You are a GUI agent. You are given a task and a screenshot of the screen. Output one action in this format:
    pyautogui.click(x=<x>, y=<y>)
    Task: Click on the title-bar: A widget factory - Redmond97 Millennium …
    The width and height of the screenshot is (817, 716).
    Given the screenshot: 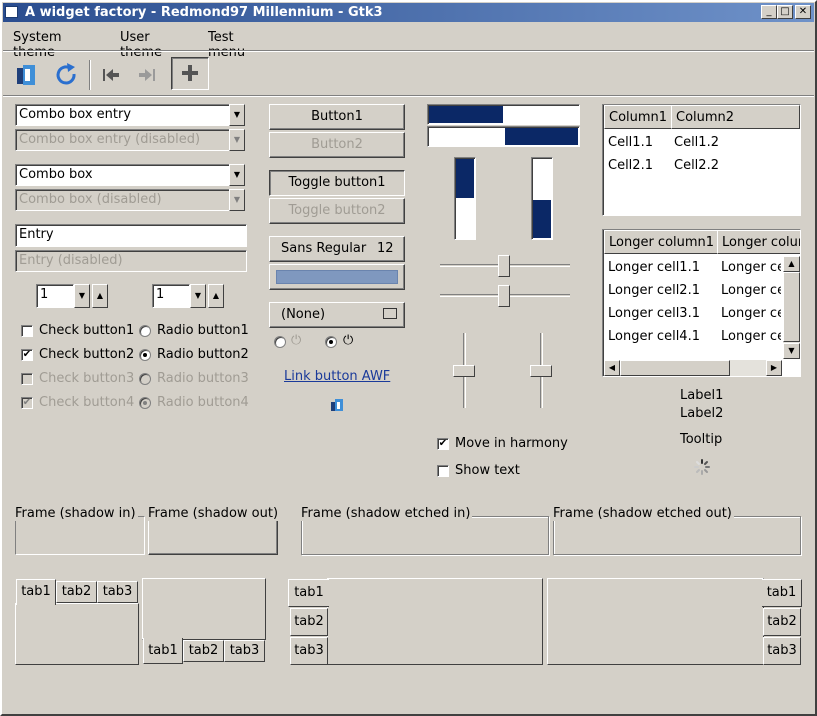 What is the action you would take?
    pyautogui.click(x=408, y=12)
    